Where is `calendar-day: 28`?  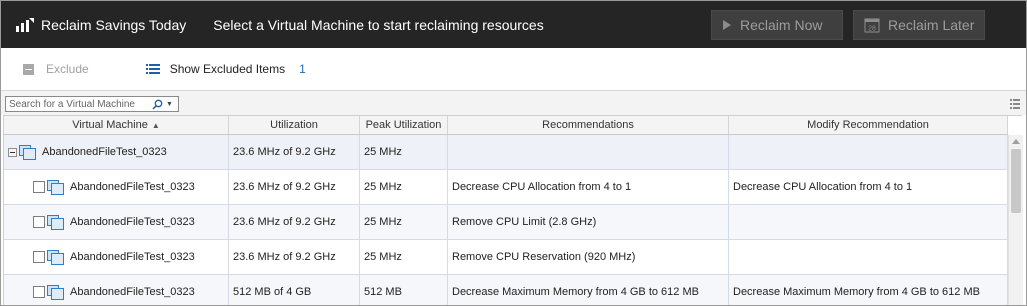 calendar-day: 28 is located at coordinates (872, 29).